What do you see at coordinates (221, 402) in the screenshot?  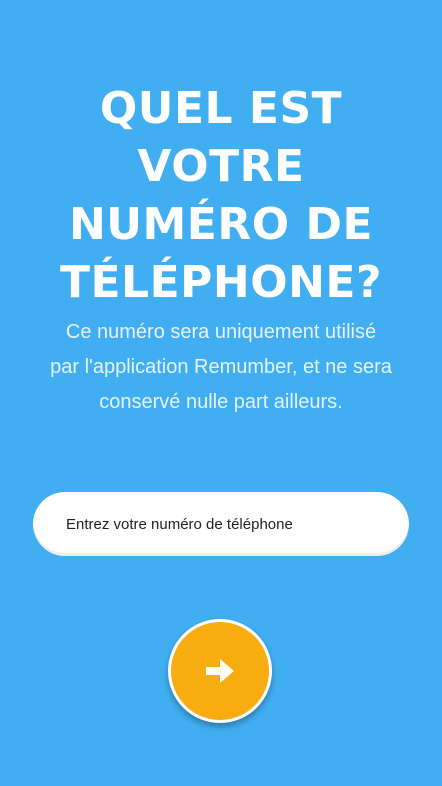 I see `privacy-notice-line: conservé nulle part ailleurs.` at bounding box center [221, 402].